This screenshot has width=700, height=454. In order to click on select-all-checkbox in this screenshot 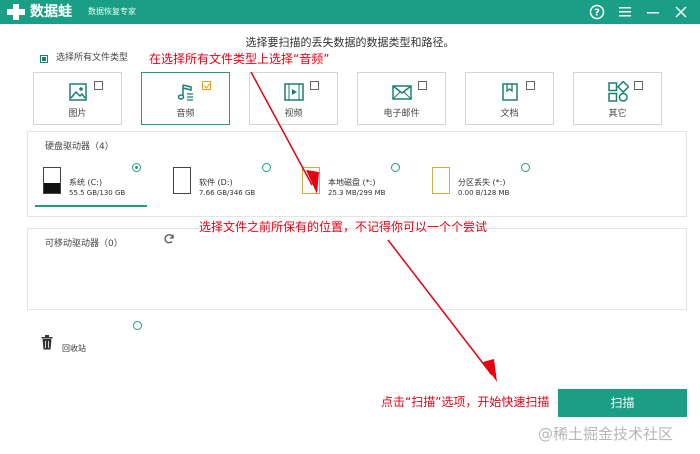, I will do `click(44, 59)`.